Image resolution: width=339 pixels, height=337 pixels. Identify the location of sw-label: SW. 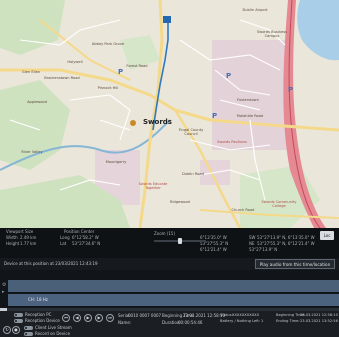
(252, 237).